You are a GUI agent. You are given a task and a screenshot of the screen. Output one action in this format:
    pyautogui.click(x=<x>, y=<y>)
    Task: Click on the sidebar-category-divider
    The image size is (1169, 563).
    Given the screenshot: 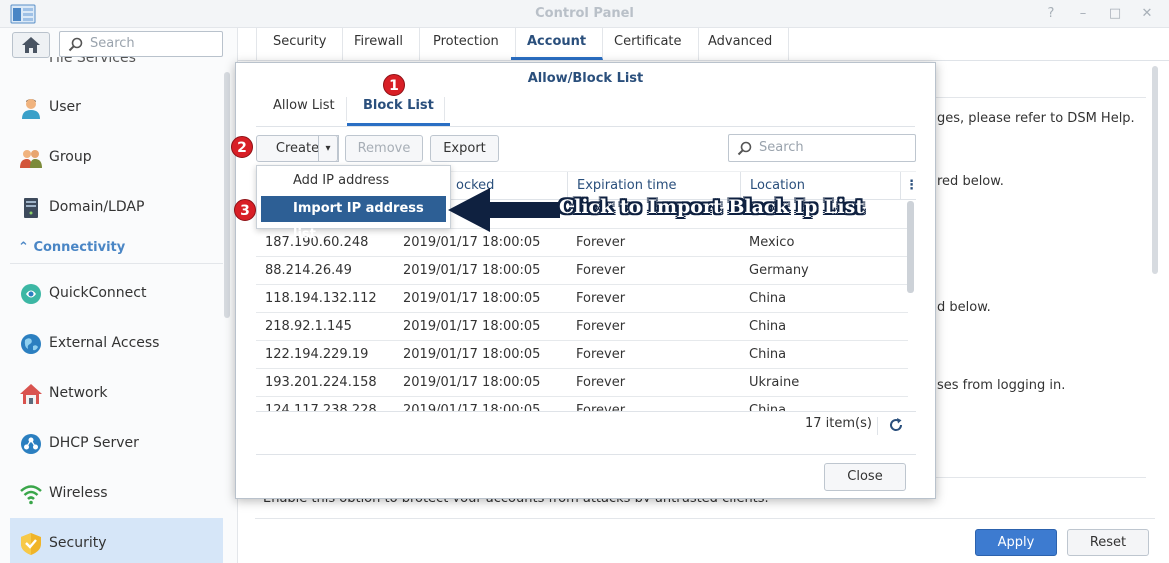 What is the action you would take?
    pyautogui.click(x=116, y=263)
    